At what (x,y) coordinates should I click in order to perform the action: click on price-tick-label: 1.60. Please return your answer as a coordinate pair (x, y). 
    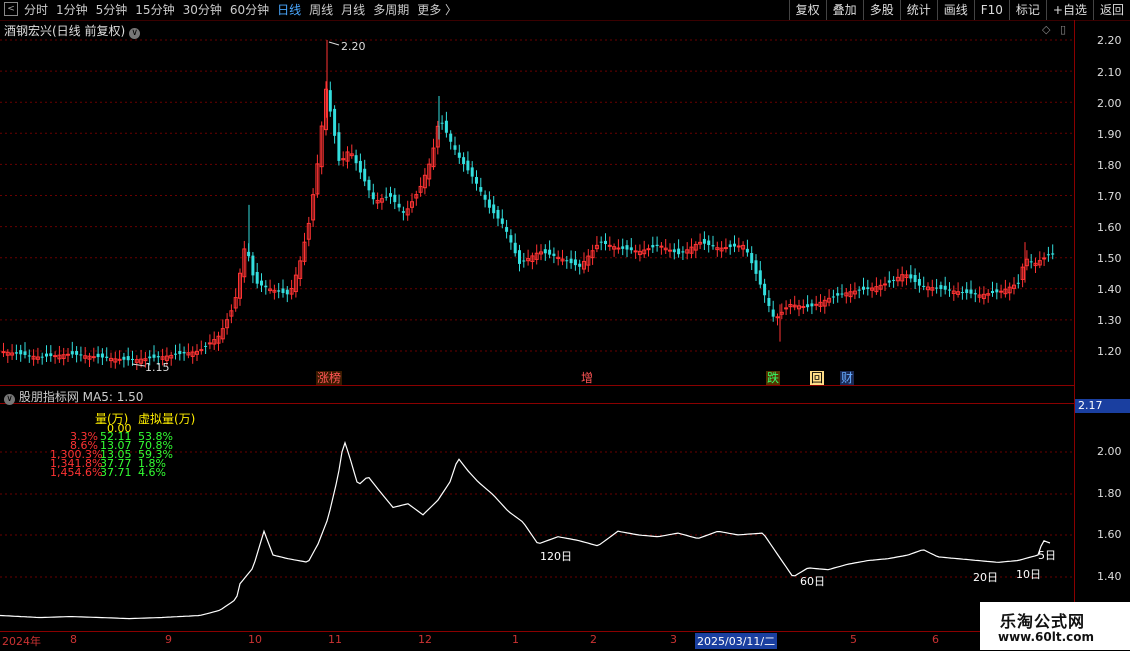
    Looking at the image, I should click on (1109, 227).